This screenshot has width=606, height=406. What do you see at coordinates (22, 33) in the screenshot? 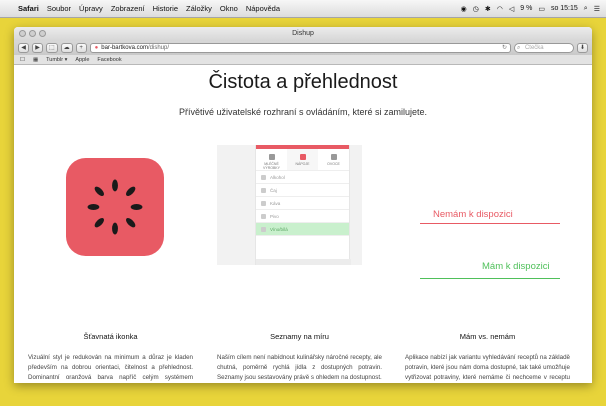
I see `close-window-button` at bounding box center [22, 33].